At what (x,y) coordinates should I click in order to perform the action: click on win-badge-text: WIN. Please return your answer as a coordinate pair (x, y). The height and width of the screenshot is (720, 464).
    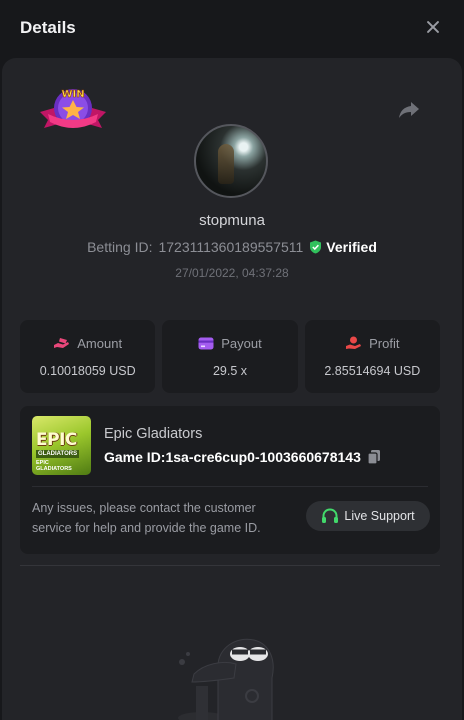
    Looking at the image, I should click on (72, 94).